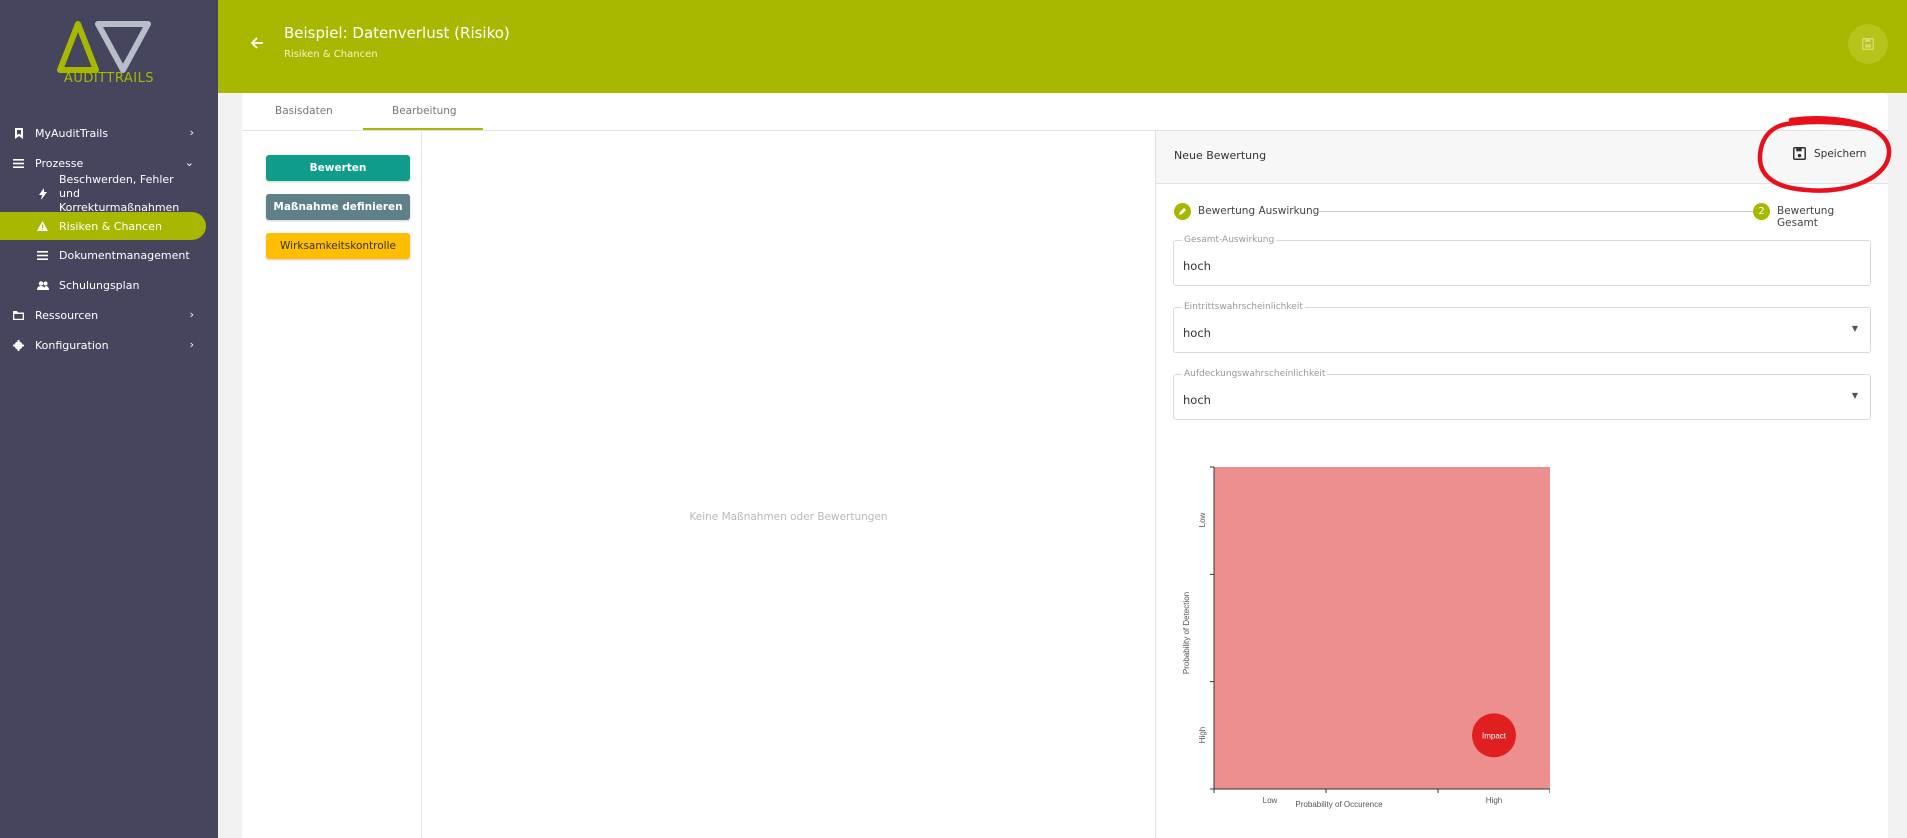 This screenshot has height=838, width=1907. I want to click on menu-icon, so click(18, 163).